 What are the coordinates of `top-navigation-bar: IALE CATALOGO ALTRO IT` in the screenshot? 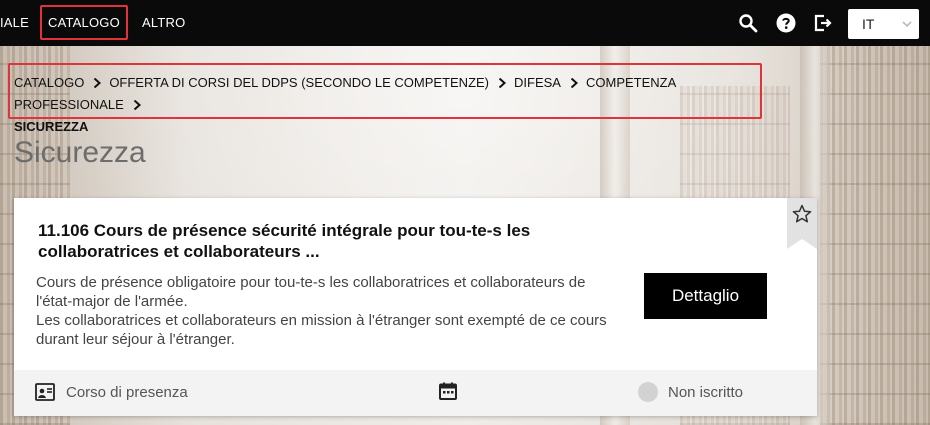 It's located at (465, 23).